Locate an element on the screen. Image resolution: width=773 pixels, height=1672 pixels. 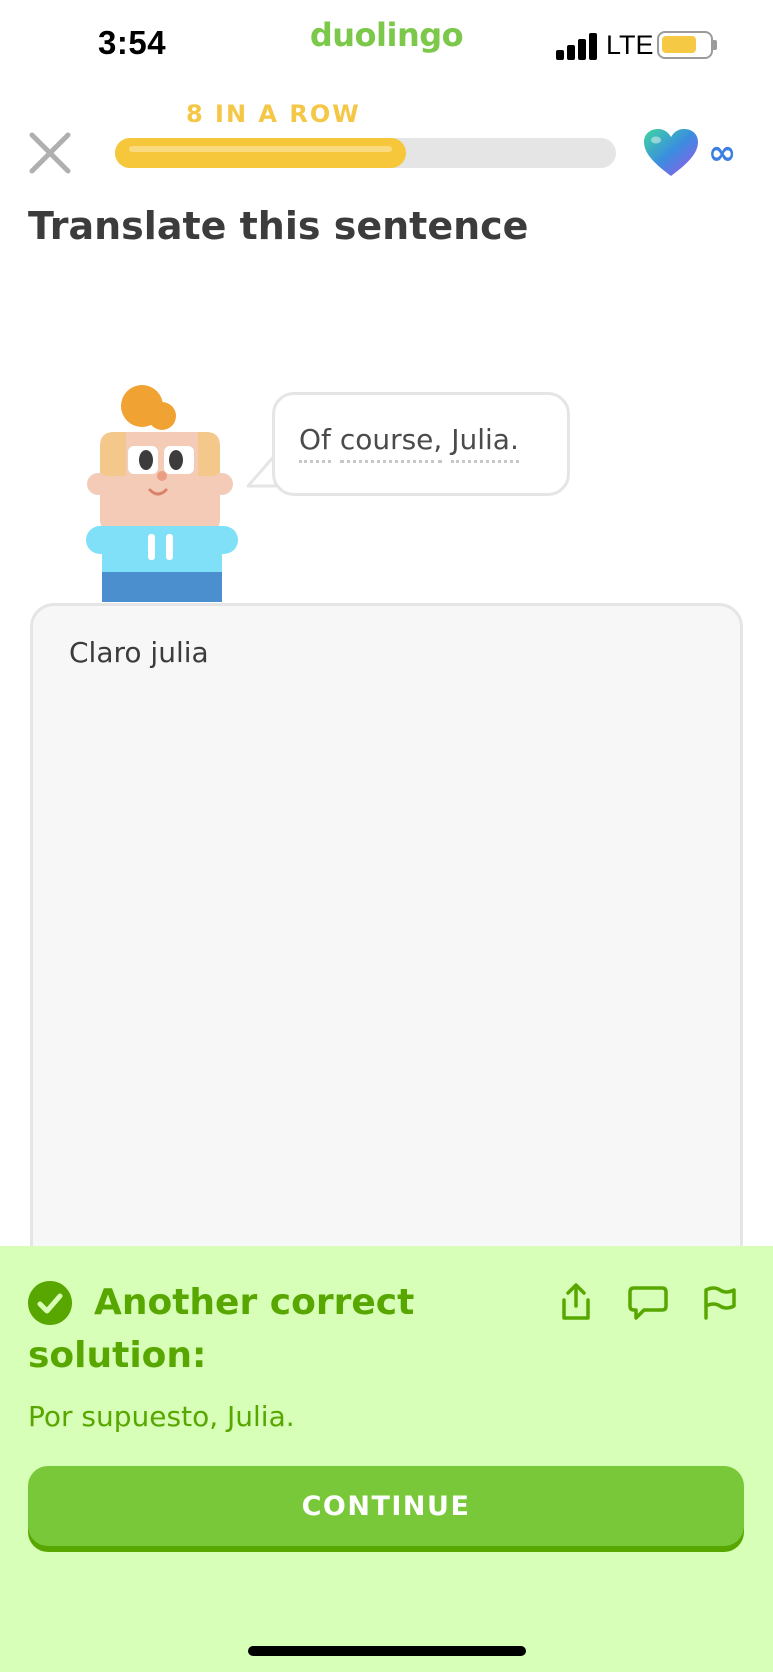
prompt-sentence: Of course, Julia. is located at coordinates (409, 443).